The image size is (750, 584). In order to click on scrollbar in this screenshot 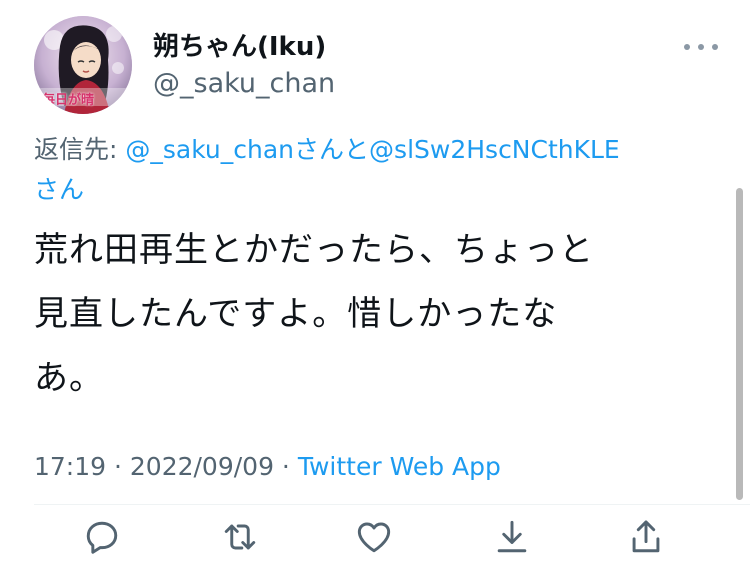, I will do `click(739, 344)`.